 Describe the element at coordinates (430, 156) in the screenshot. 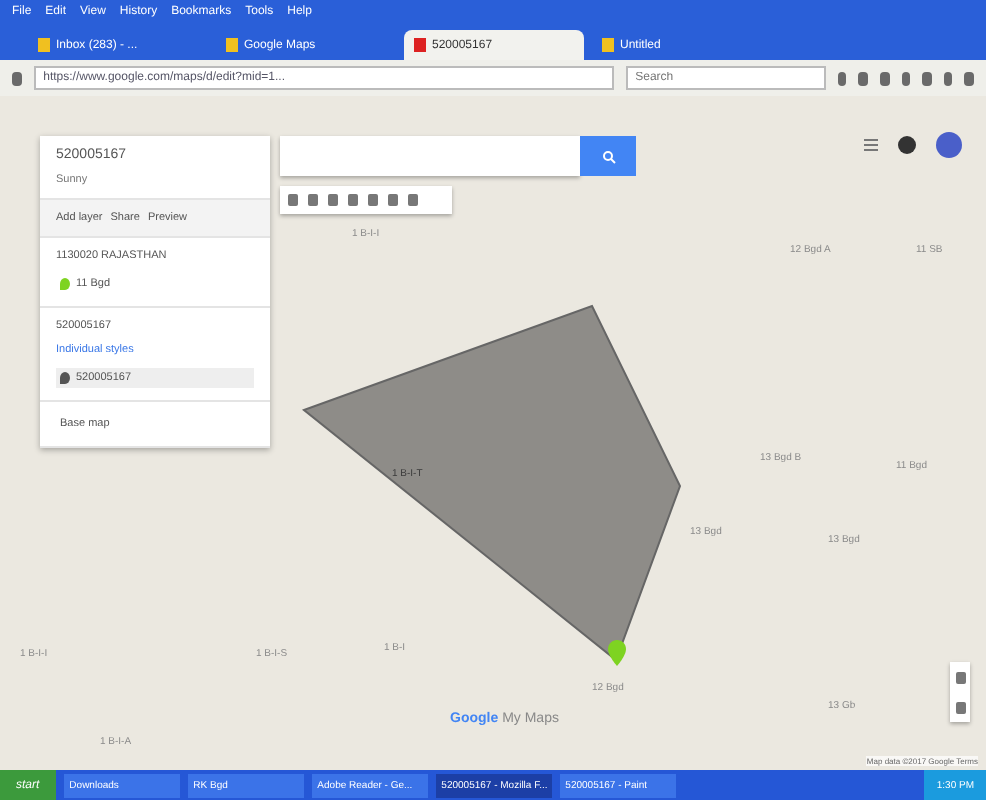

I see `map-search-field` at that location.